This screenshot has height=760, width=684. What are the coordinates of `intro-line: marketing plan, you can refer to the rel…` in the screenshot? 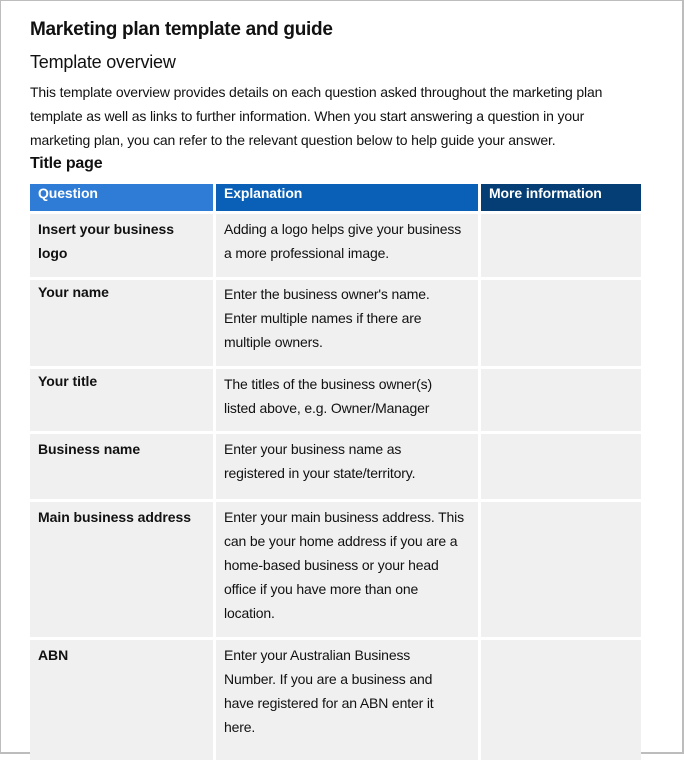 It's located at (293, 140).